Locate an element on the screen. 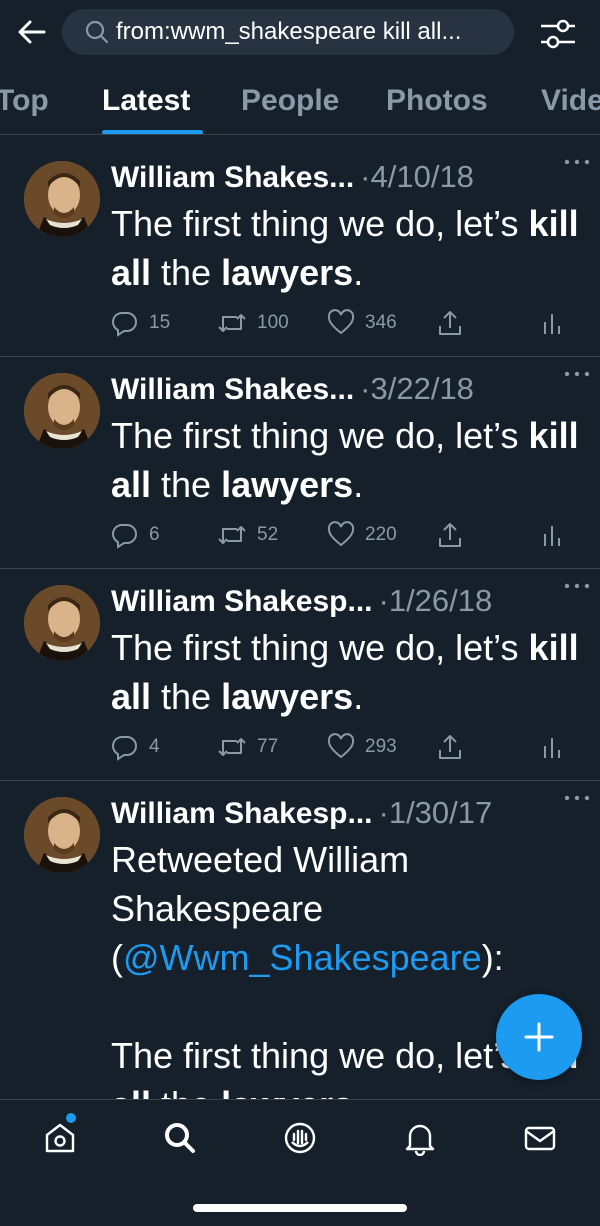 This screenshot has width=600, height=1226. tab-photos: Photos is located at coordinates (437, 101).